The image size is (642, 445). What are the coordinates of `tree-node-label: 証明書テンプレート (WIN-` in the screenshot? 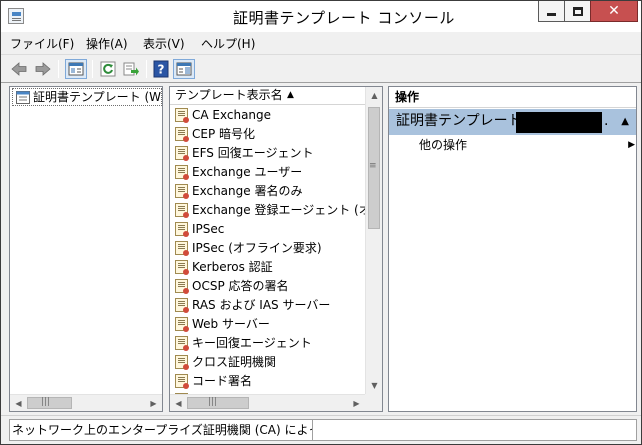 It's located at (97, 97).